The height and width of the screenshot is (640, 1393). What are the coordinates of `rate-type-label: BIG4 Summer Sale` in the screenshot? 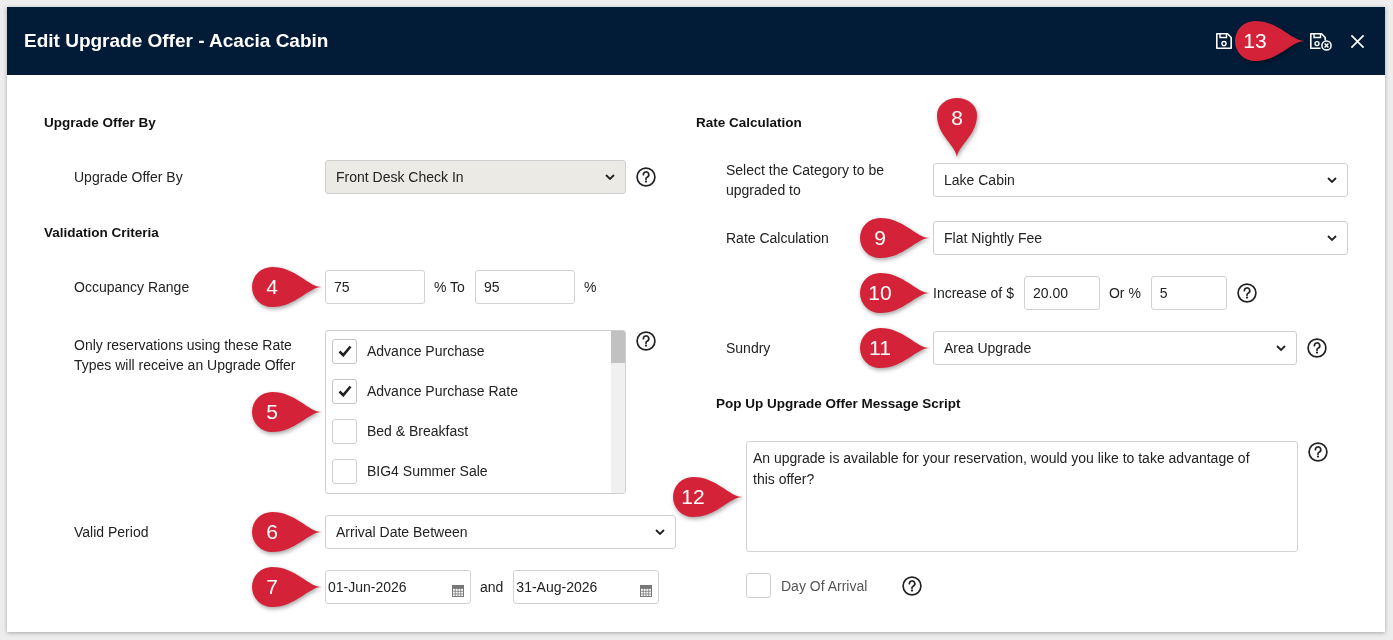 It's located at (427, 471).